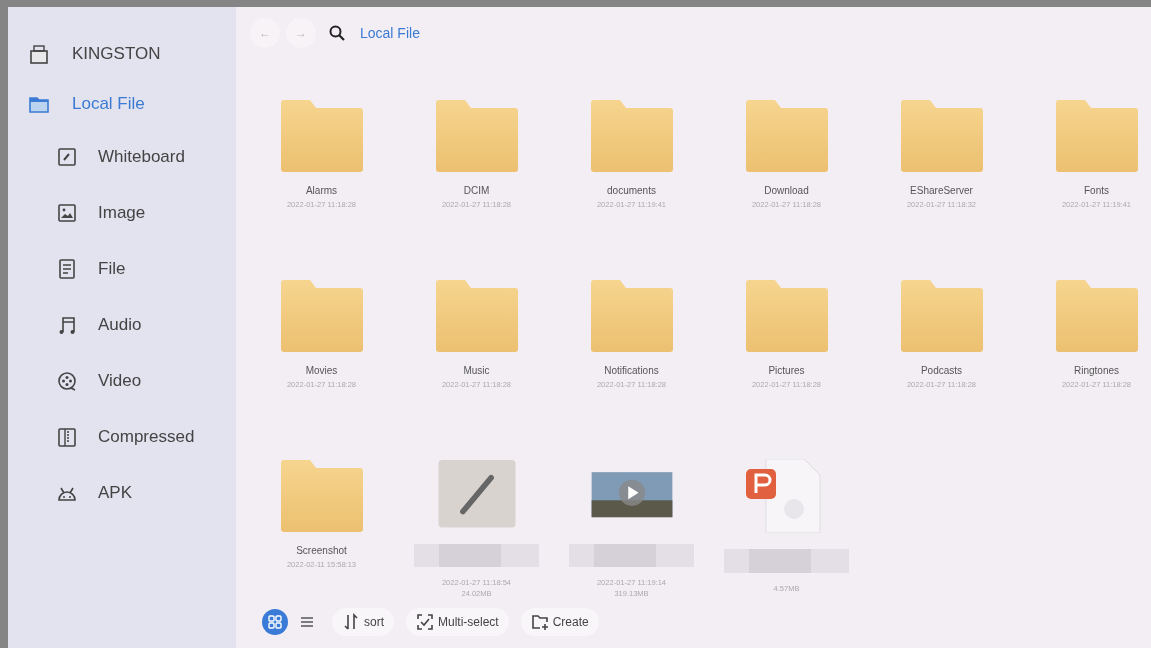 This screenshot has height=648, width=1151. I want to click on sidebar-item: Video, so click(122, 381).